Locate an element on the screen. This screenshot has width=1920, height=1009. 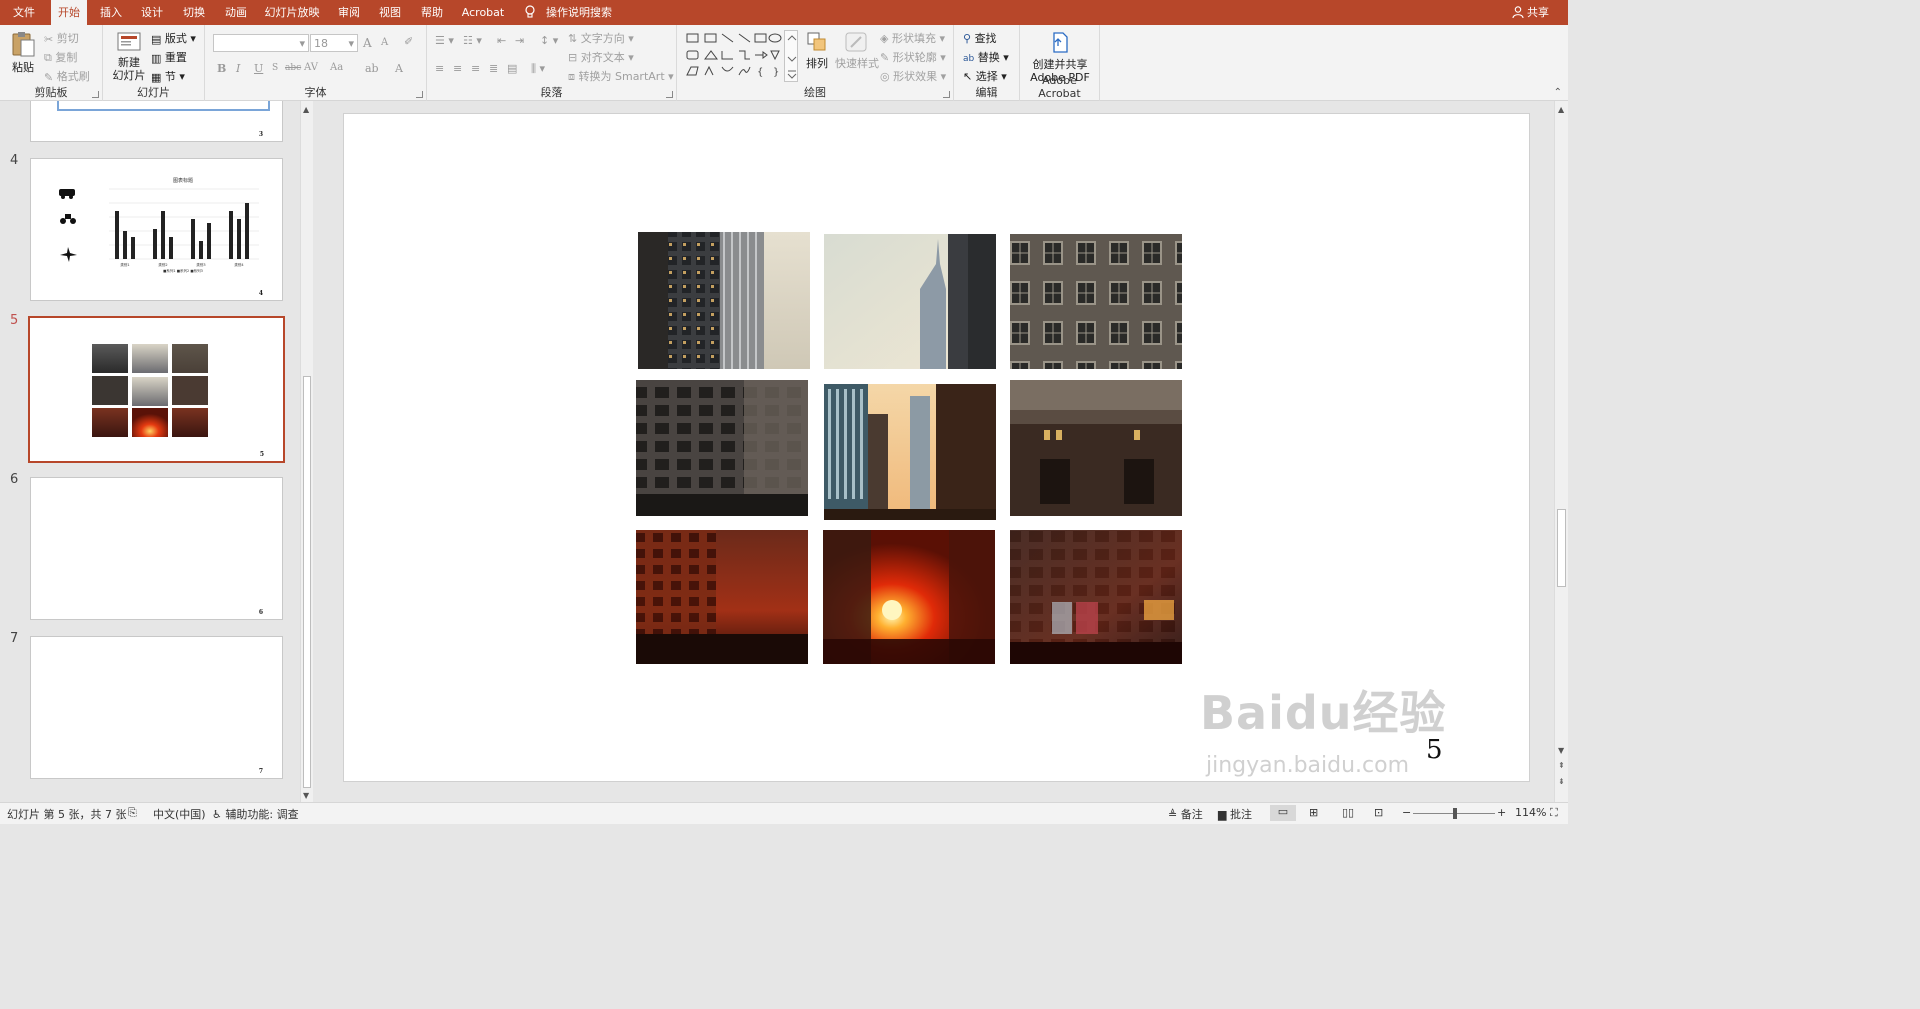
tab-file: 文件 is located at coordinates (24, 12).